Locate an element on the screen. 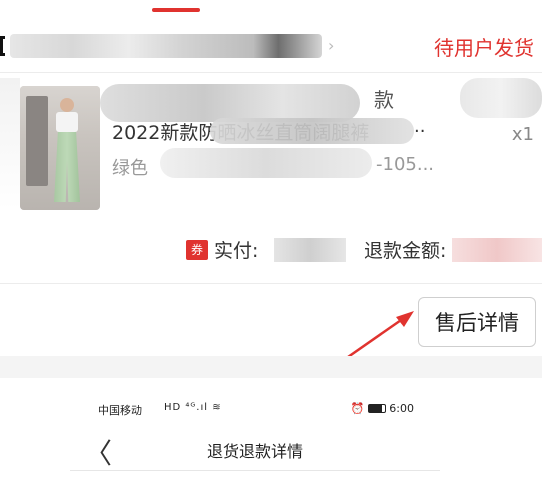 The image size is (542, 483). quantity-label: x1 is located at coordinates (522, 134).